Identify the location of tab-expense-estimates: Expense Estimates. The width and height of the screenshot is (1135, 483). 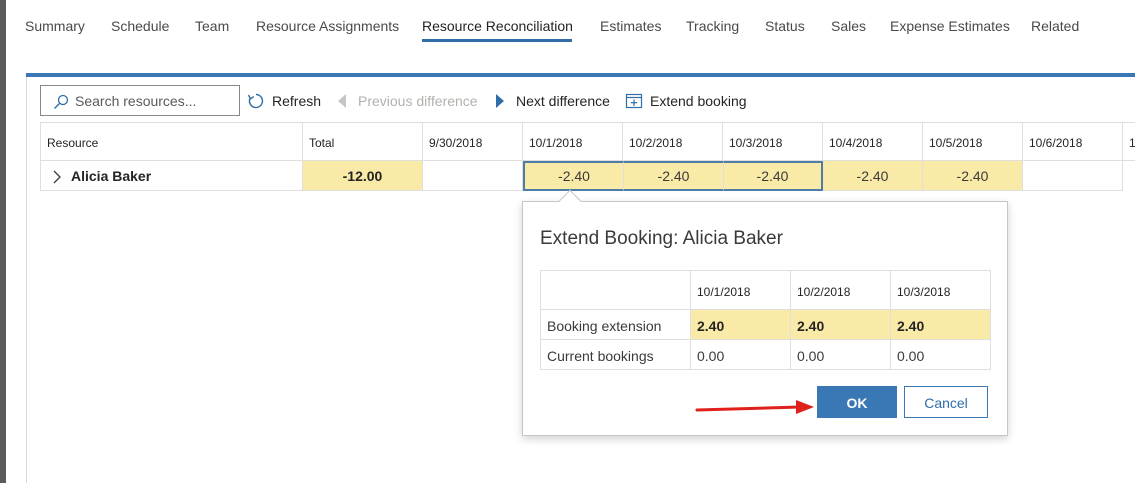
(950, 26).